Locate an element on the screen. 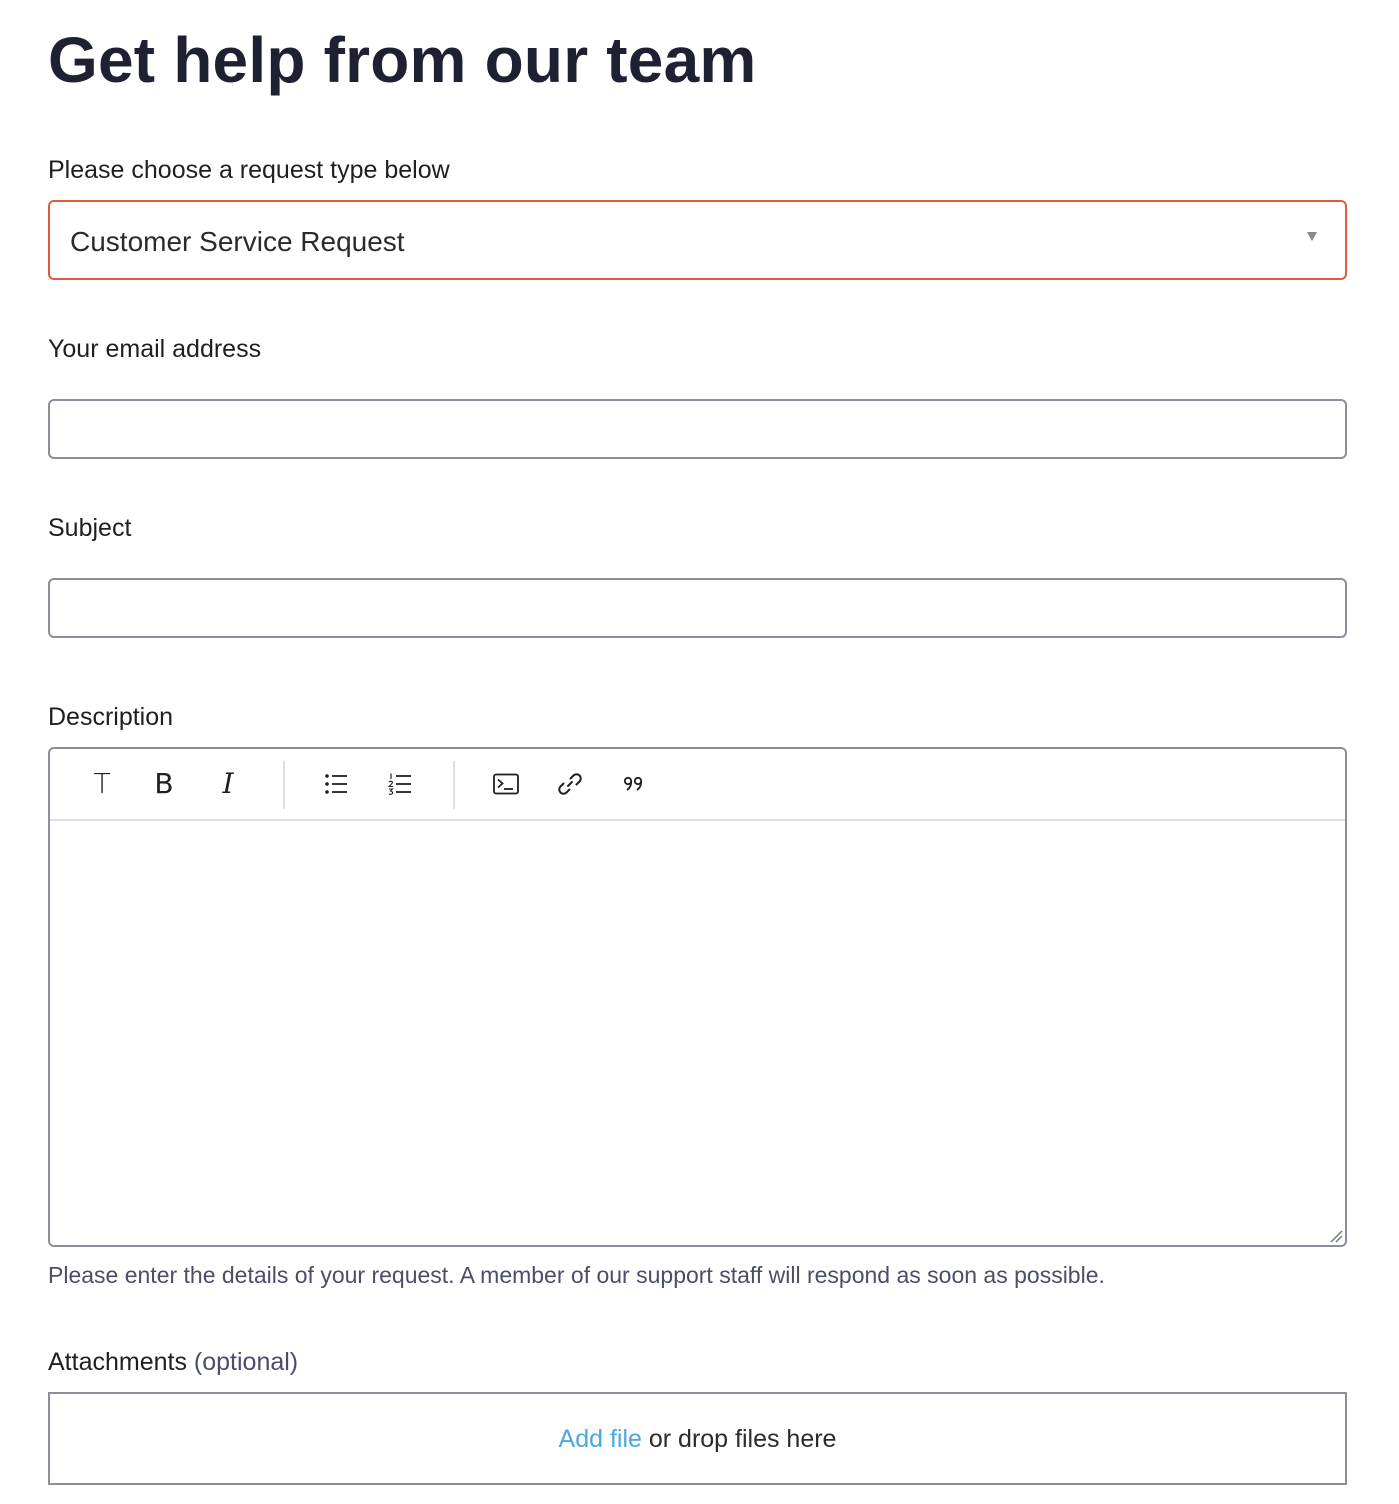  bulleted-list-icon is located at coordinates (336, 784).